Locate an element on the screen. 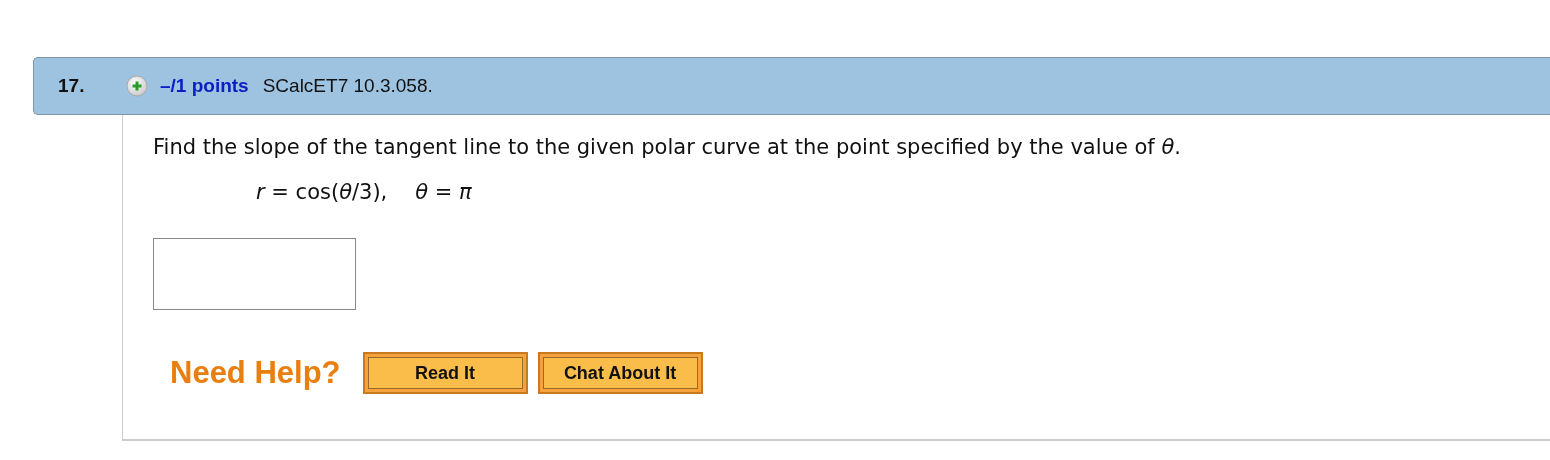 The width and height of the screenshot is (1550, 460). question-number: 17. is located at coordinates (72, 86).